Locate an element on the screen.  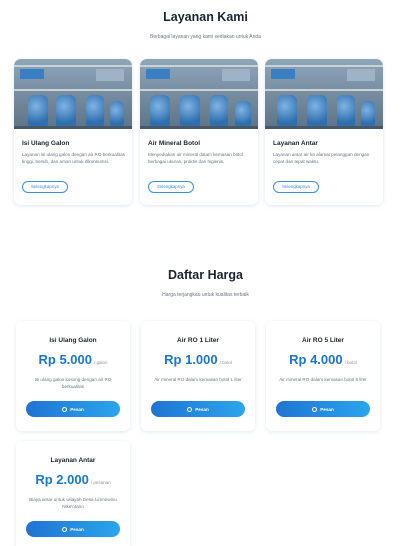
price-line: Rp 2.000/ pesanan is located at coordinates (73, 480).